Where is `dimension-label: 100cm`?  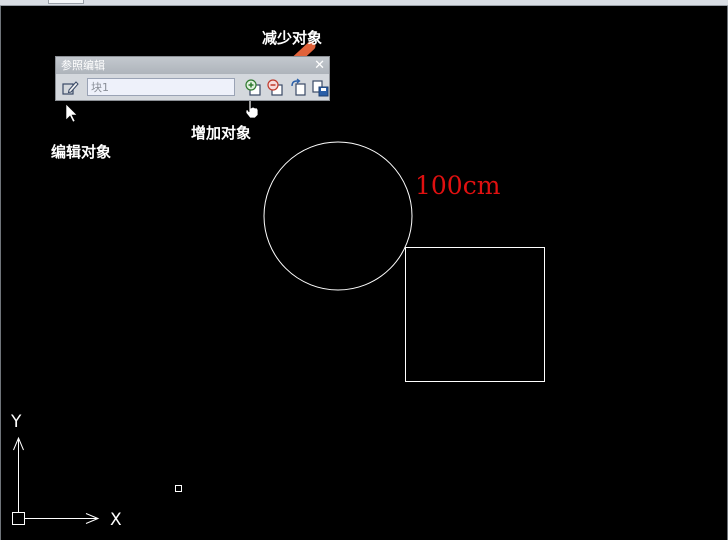
dimension-label: 100cm is located at coordinates (457, 185).